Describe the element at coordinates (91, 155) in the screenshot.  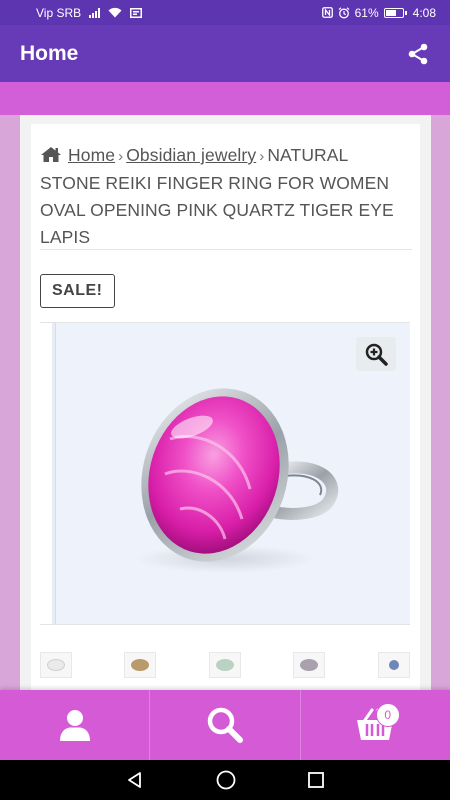
I see `breadcrumb-home-link: Home` at that location.